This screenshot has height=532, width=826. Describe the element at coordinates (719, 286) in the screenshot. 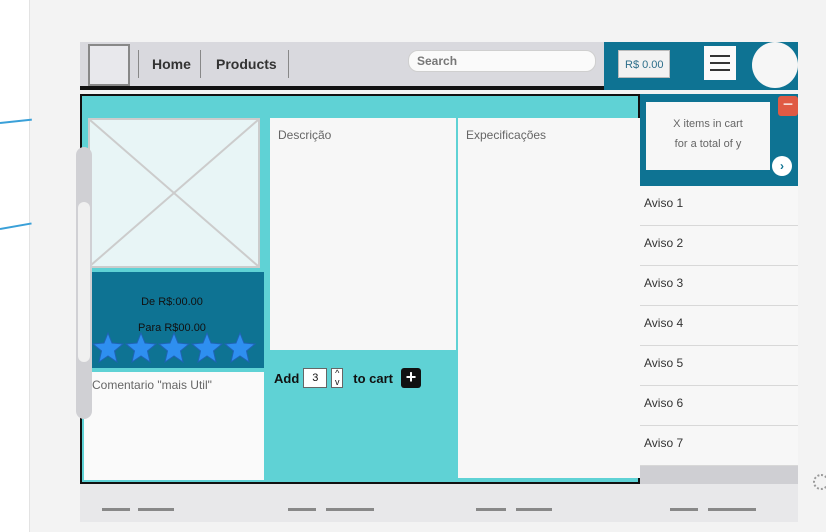

I see `notice-item: Aviso 3` at that location.